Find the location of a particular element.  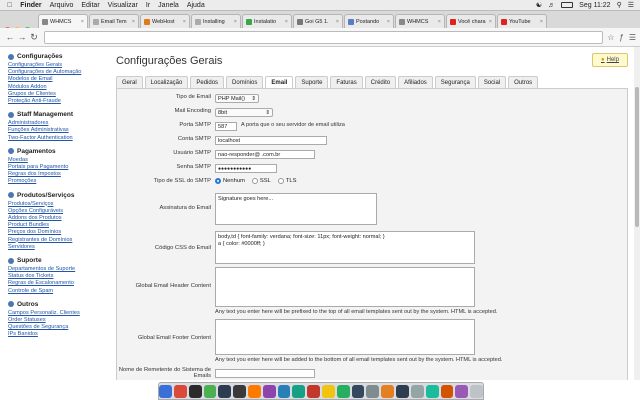

menu-arquivo: Arquivo is located at coordinates (62, 5).